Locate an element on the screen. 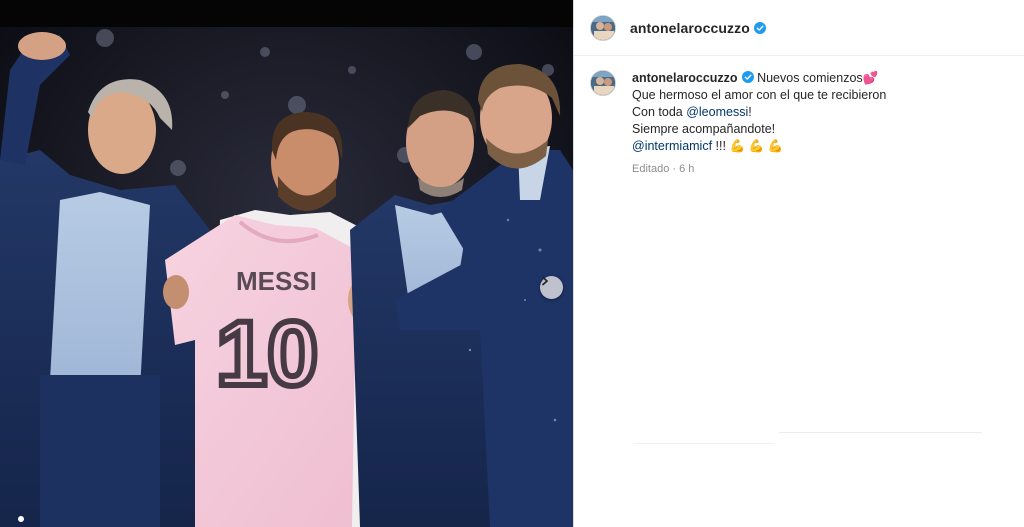 The height and width of the screenshot is (527, 1024). chevron-right-icon is located at coordinates (545, 281).